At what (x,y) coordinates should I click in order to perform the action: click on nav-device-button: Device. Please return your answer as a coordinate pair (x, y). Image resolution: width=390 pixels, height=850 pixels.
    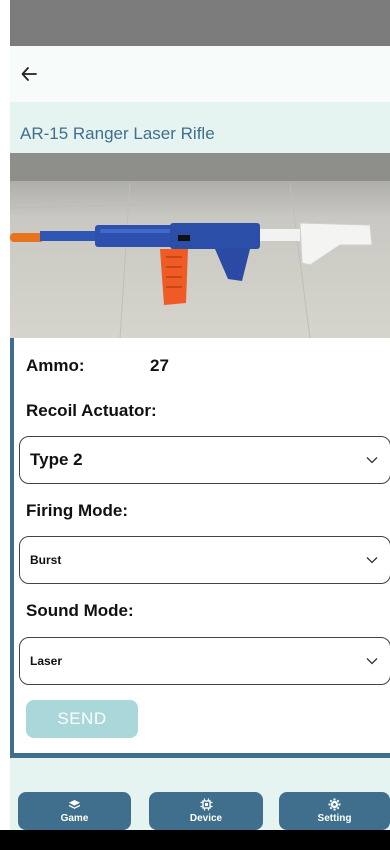
    Looking at the image, I should click on (206, 811).